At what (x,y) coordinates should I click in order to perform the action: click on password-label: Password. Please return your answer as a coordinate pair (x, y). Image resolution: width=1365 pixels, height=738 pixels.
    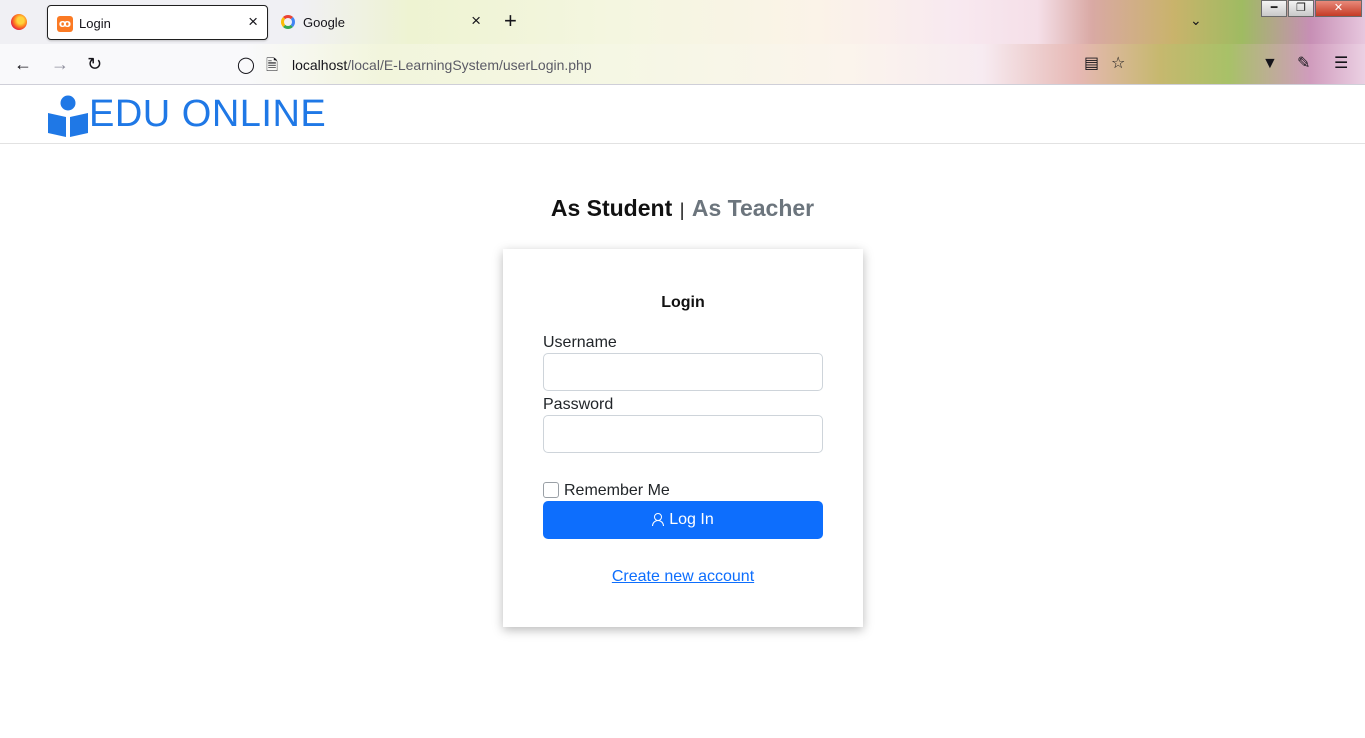
    Looking at the image, I should click on (578, 404).